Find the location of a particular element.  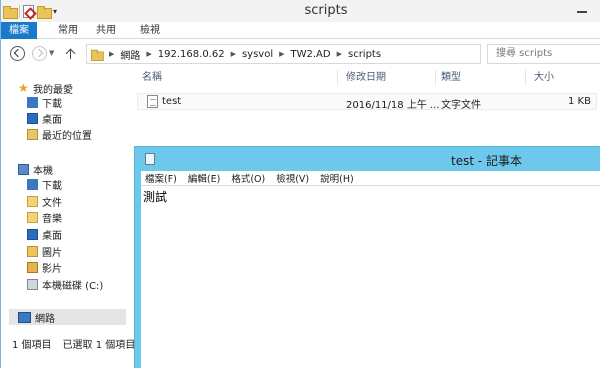

quick-access-toolbar: ▾ is located at coordinates (30, 11).